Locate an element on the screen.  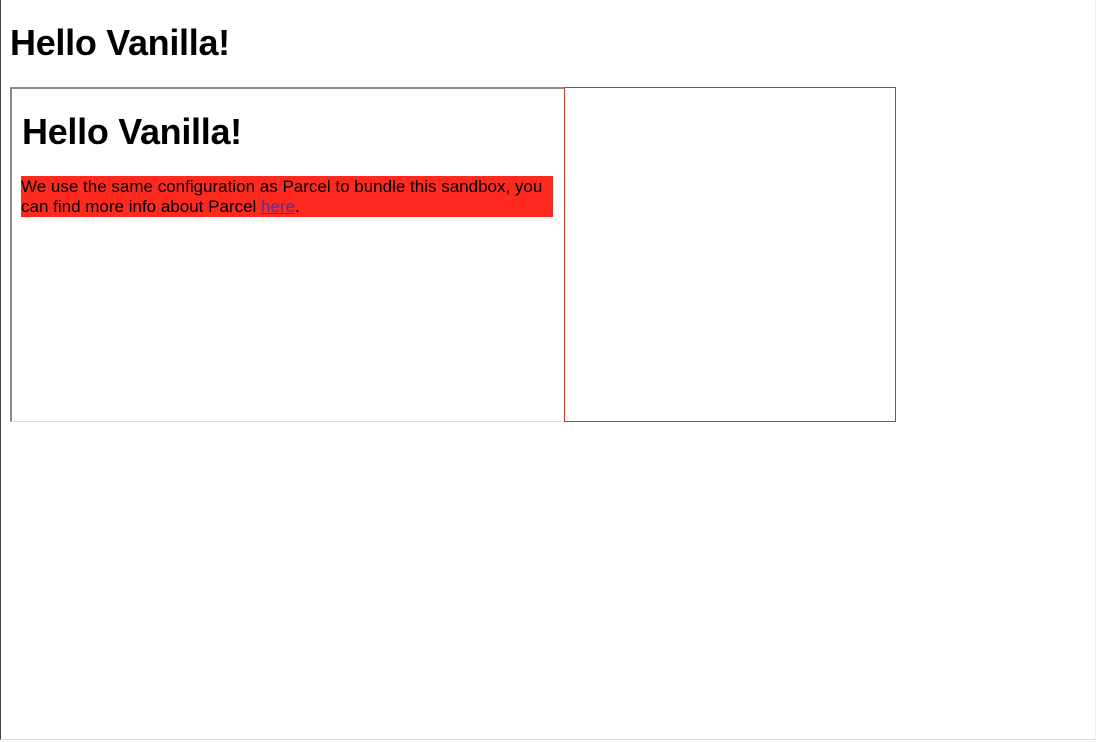
parcel-here-link: here is located at coordinates (278, 206).